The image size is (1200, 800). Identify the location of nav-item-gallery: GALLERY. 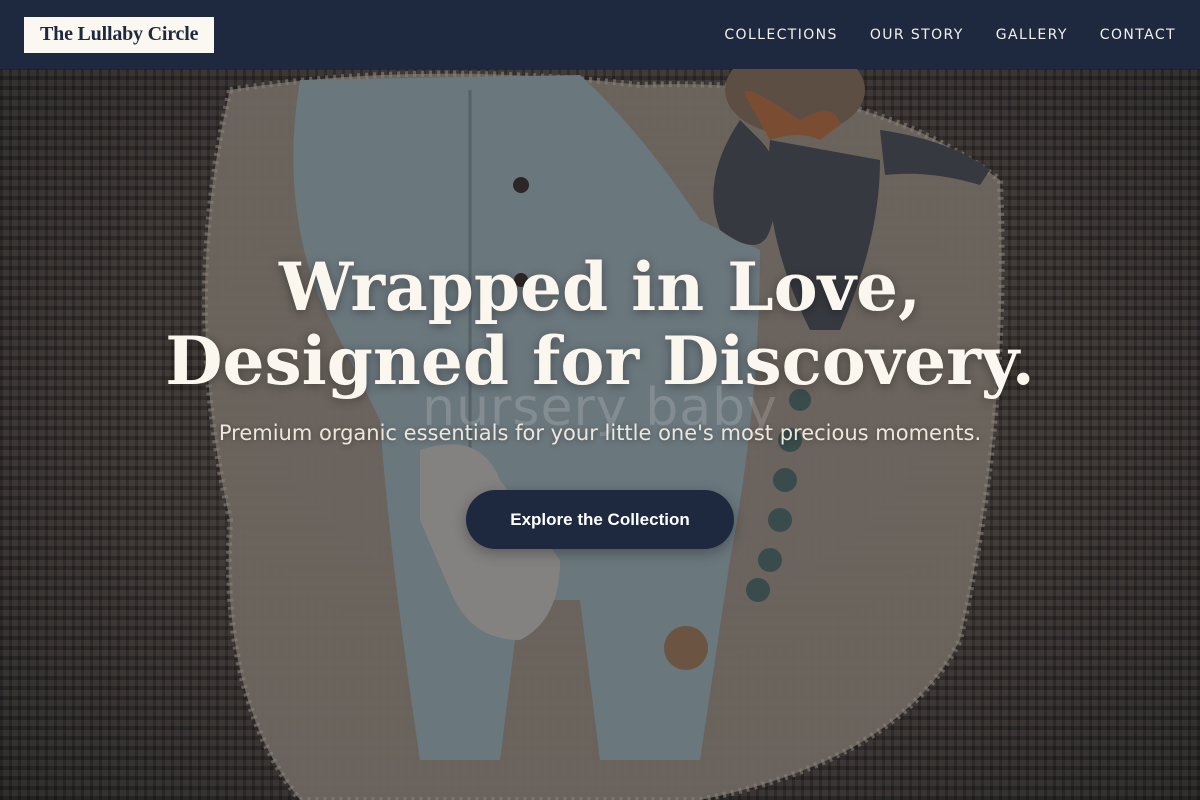
(1032, 35).